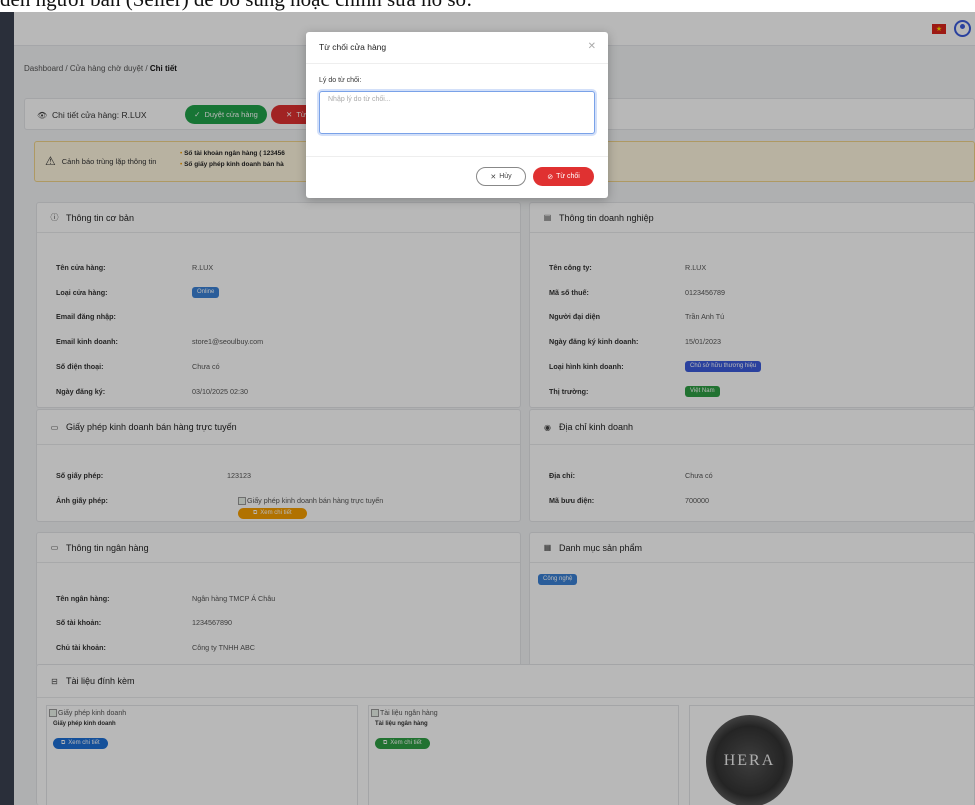  What do you see at coordinates (550, 177) in the screenshot?
I see `block-icon: ⊘` at bounding box center [550, 177].